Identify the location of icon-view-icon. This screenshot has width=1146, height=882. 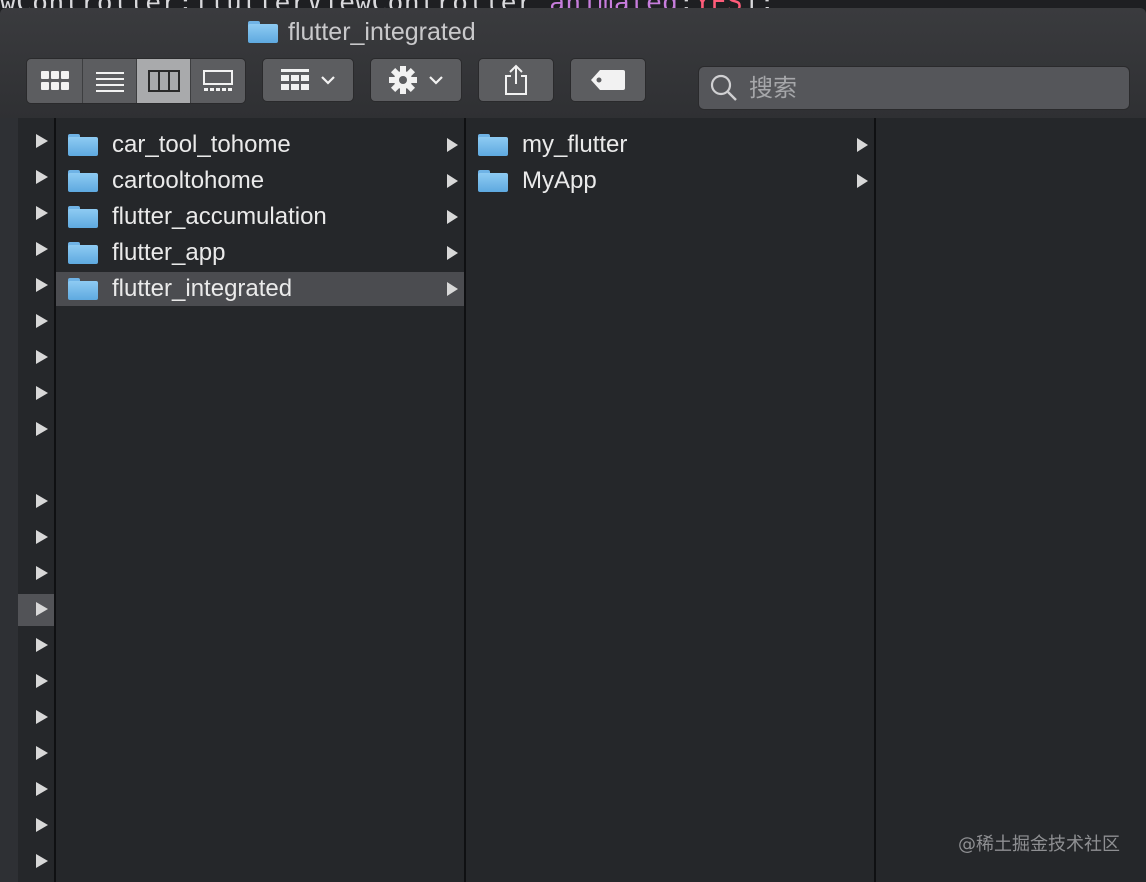
(54, 80).